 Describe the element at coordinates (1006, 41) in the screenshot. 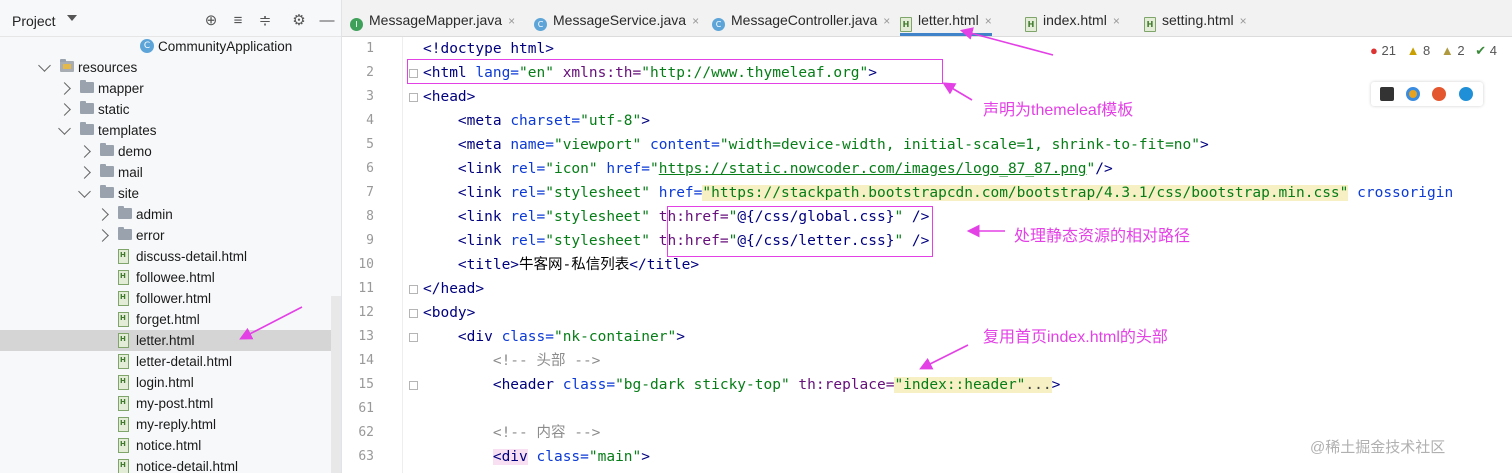

I see `arrow-to-active-tab` at that location.